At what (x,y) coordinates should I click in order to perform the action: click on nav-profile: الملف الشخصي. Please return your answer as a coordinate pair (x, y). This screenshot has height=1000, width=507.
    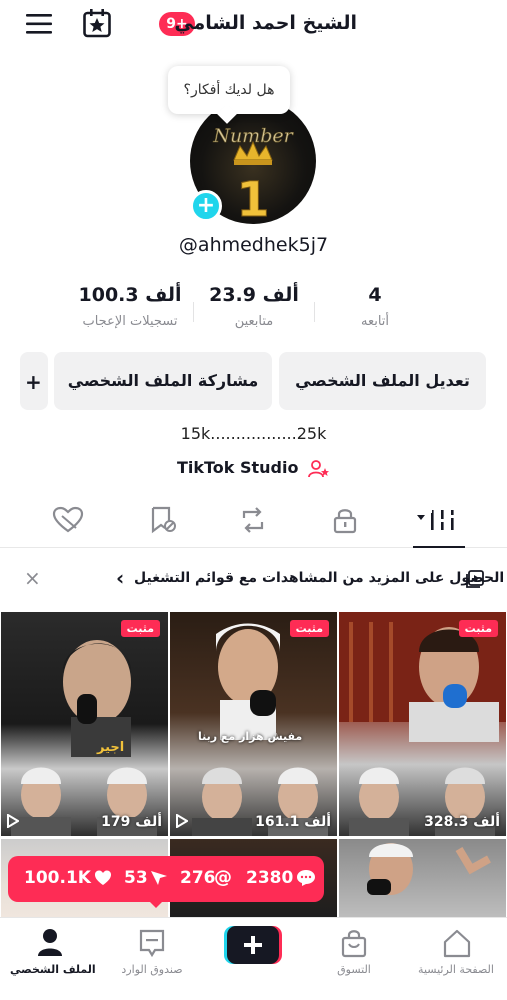
    Looking at the image, I should click on (50, 958).